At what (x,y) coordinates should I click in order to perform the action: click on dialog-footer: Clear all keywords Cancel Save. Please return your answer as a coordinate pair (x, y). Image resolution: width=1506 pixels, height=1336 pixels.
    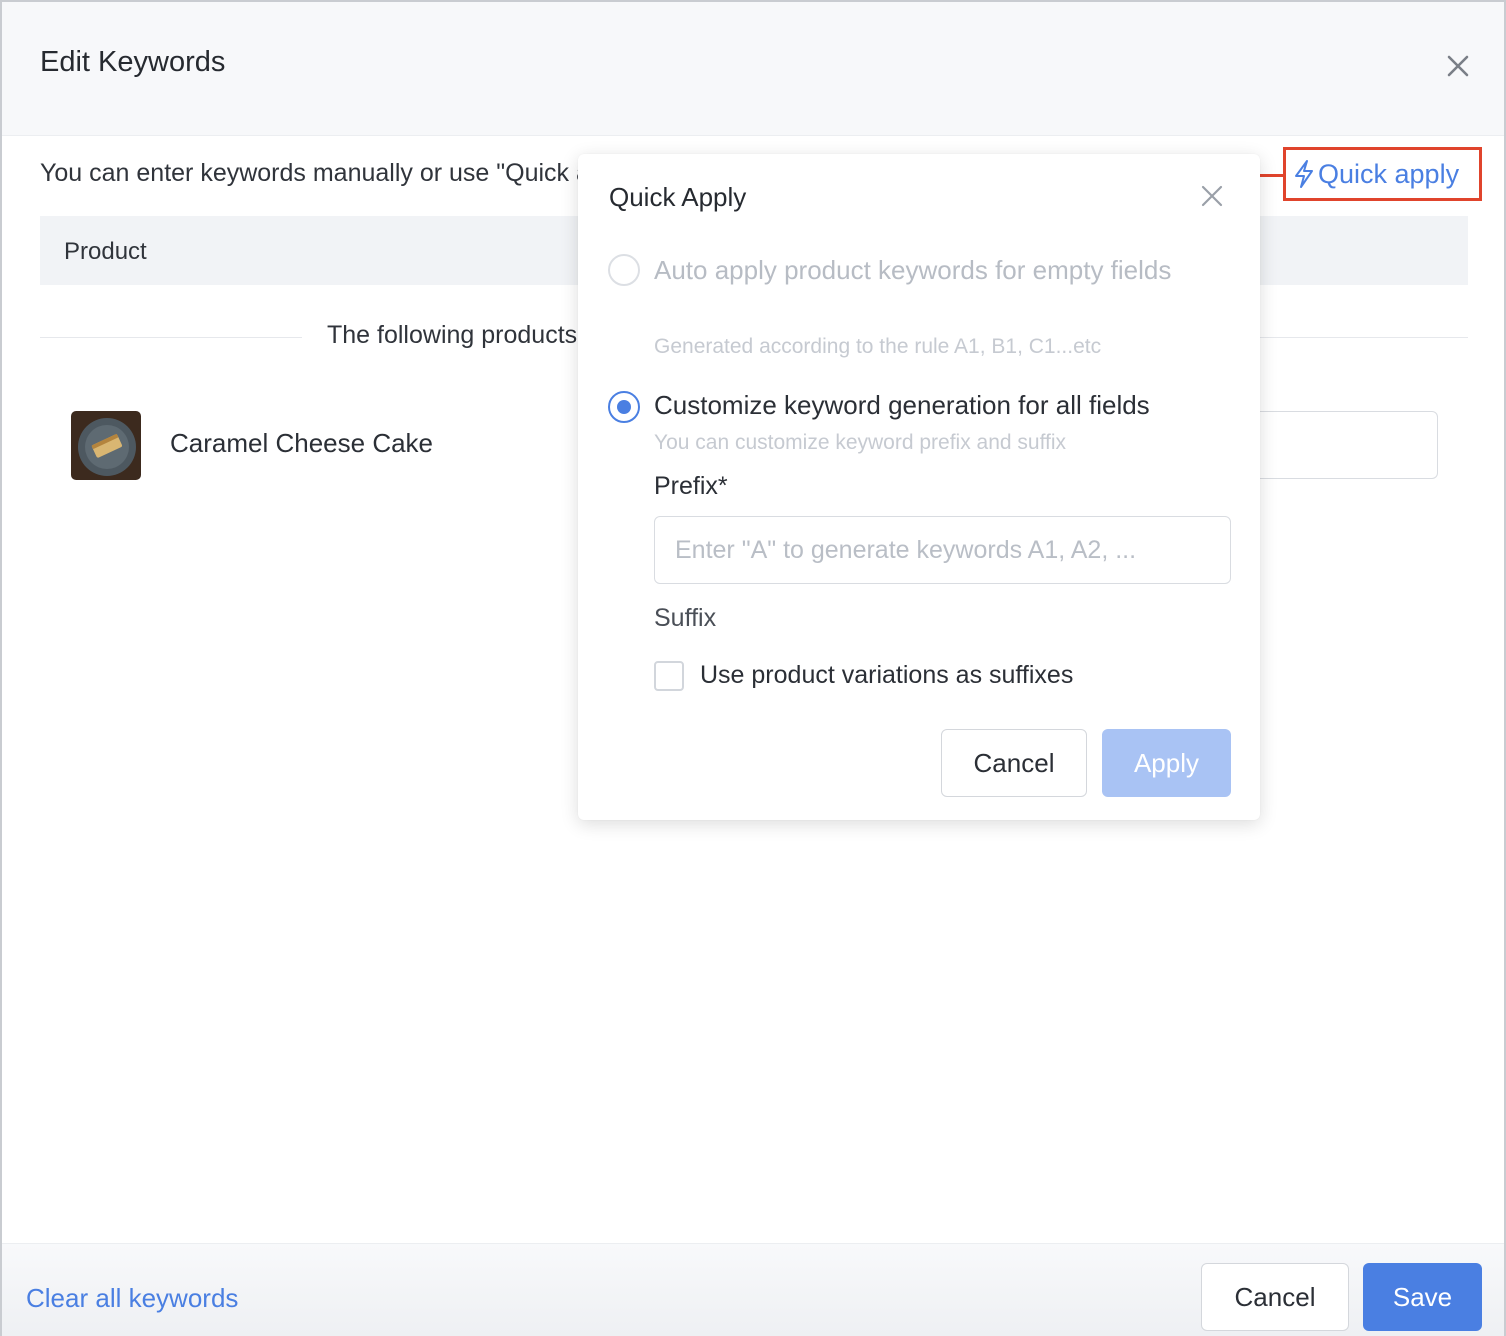
    Looking at the image, I should click on (753, 1289).